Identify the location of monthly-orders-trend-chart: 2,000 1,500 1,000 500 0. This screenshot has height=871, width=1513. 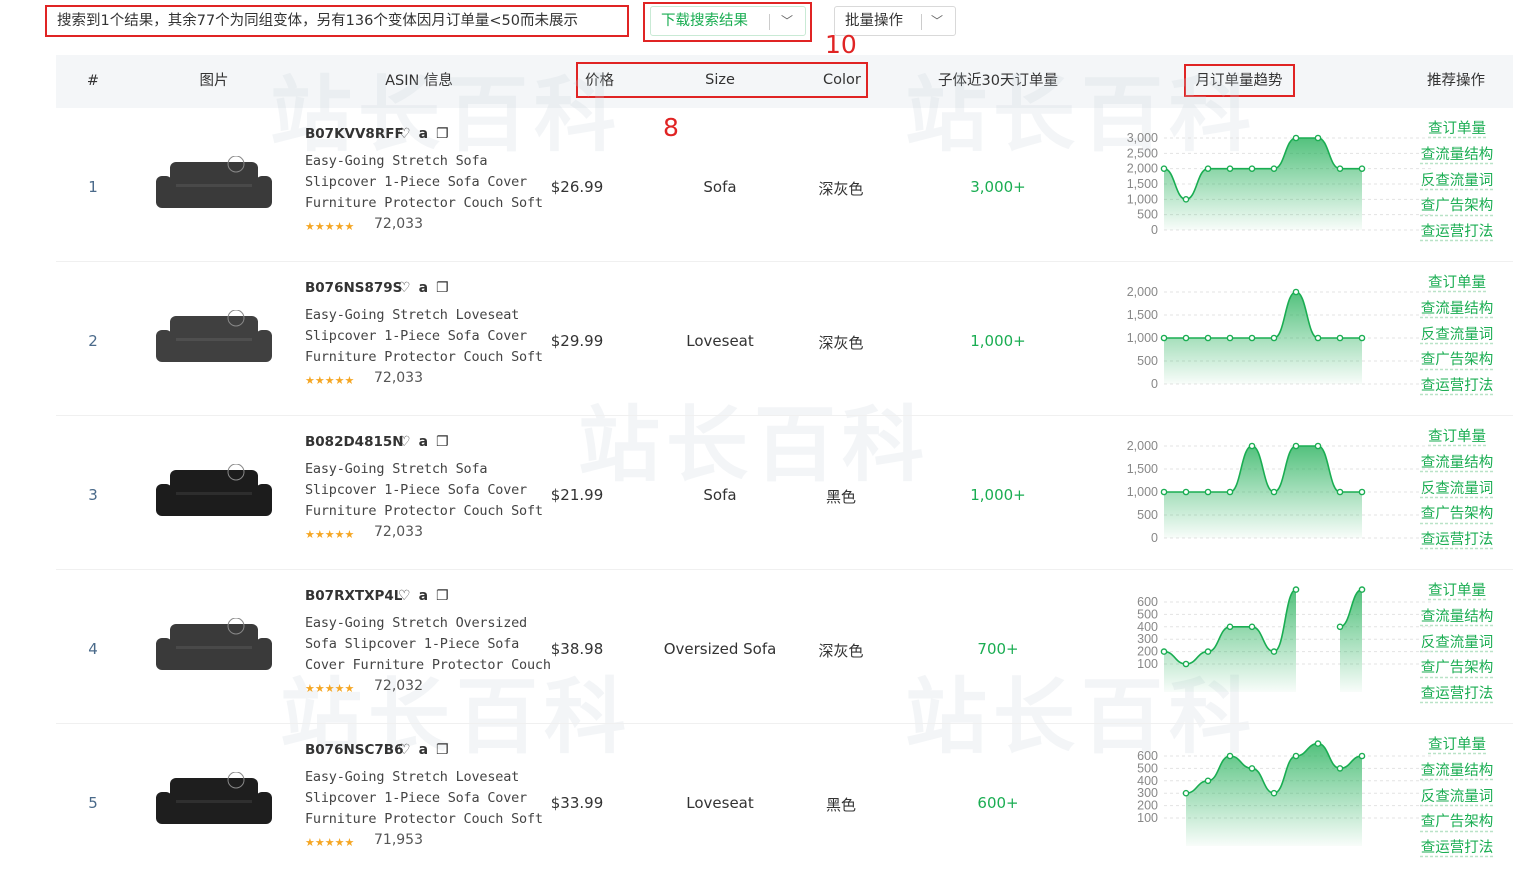
(1279, 492).